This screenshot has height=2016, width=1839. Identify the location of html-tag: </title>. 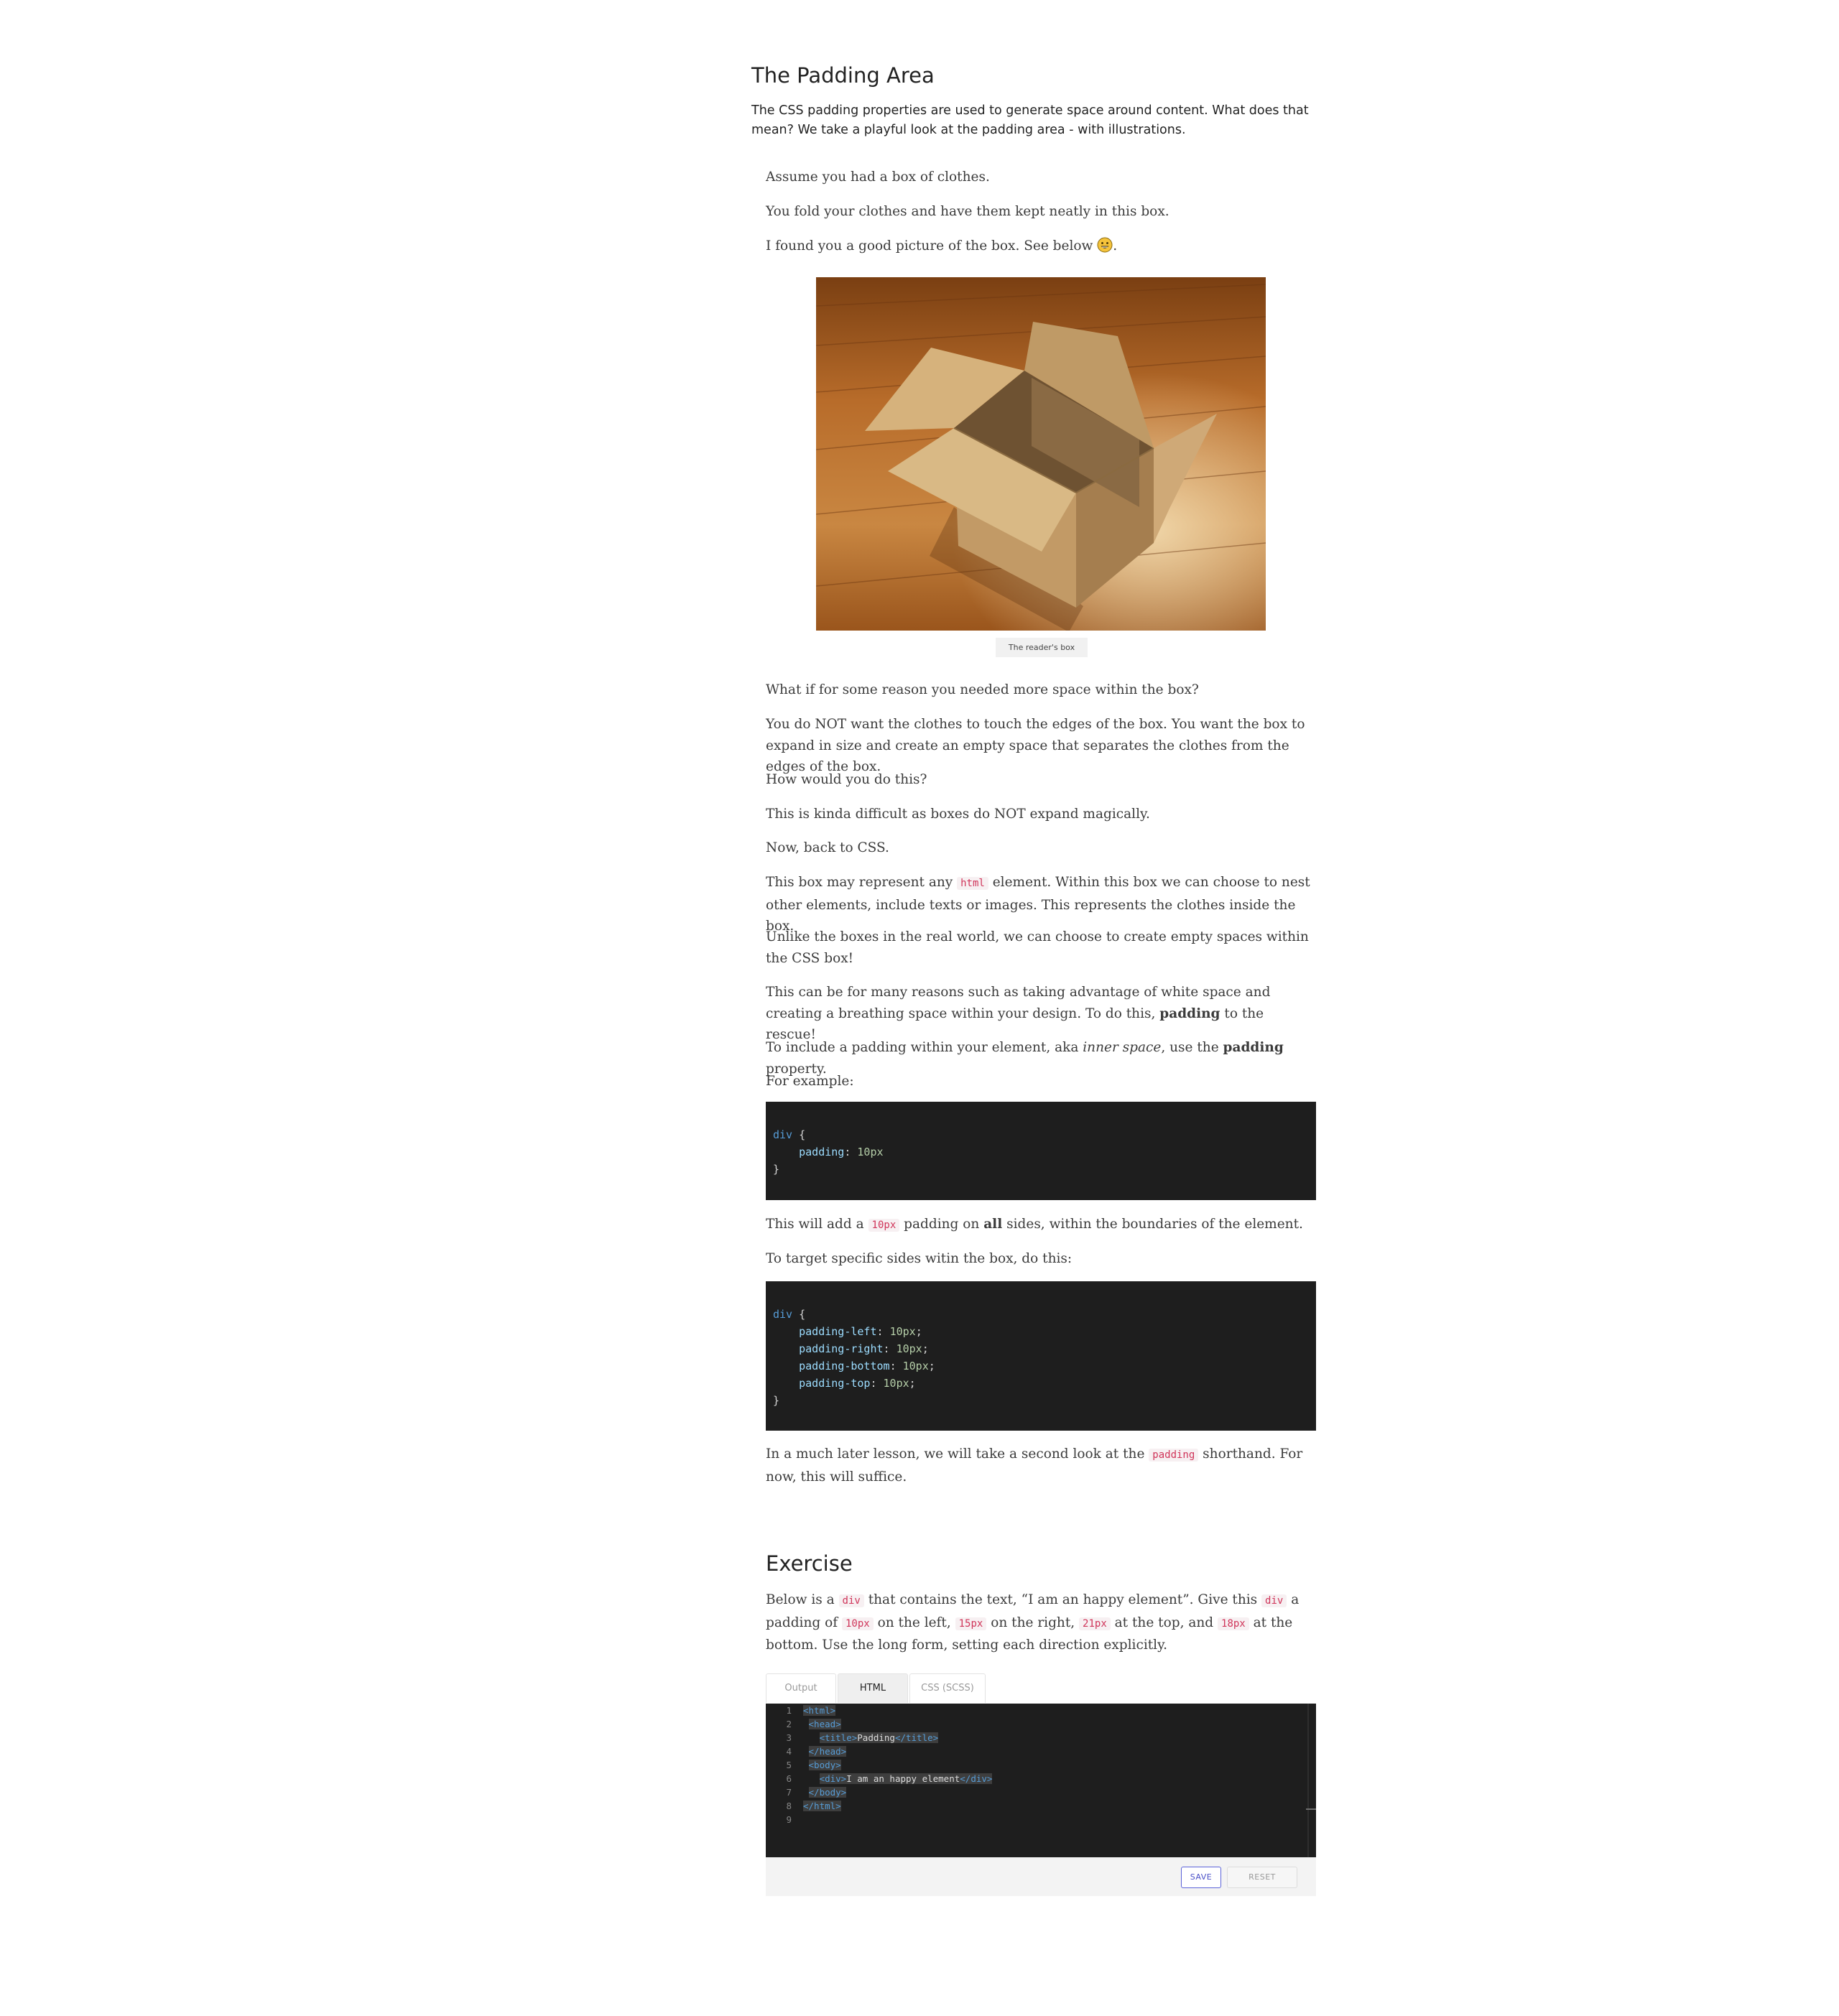
(917, 1737).